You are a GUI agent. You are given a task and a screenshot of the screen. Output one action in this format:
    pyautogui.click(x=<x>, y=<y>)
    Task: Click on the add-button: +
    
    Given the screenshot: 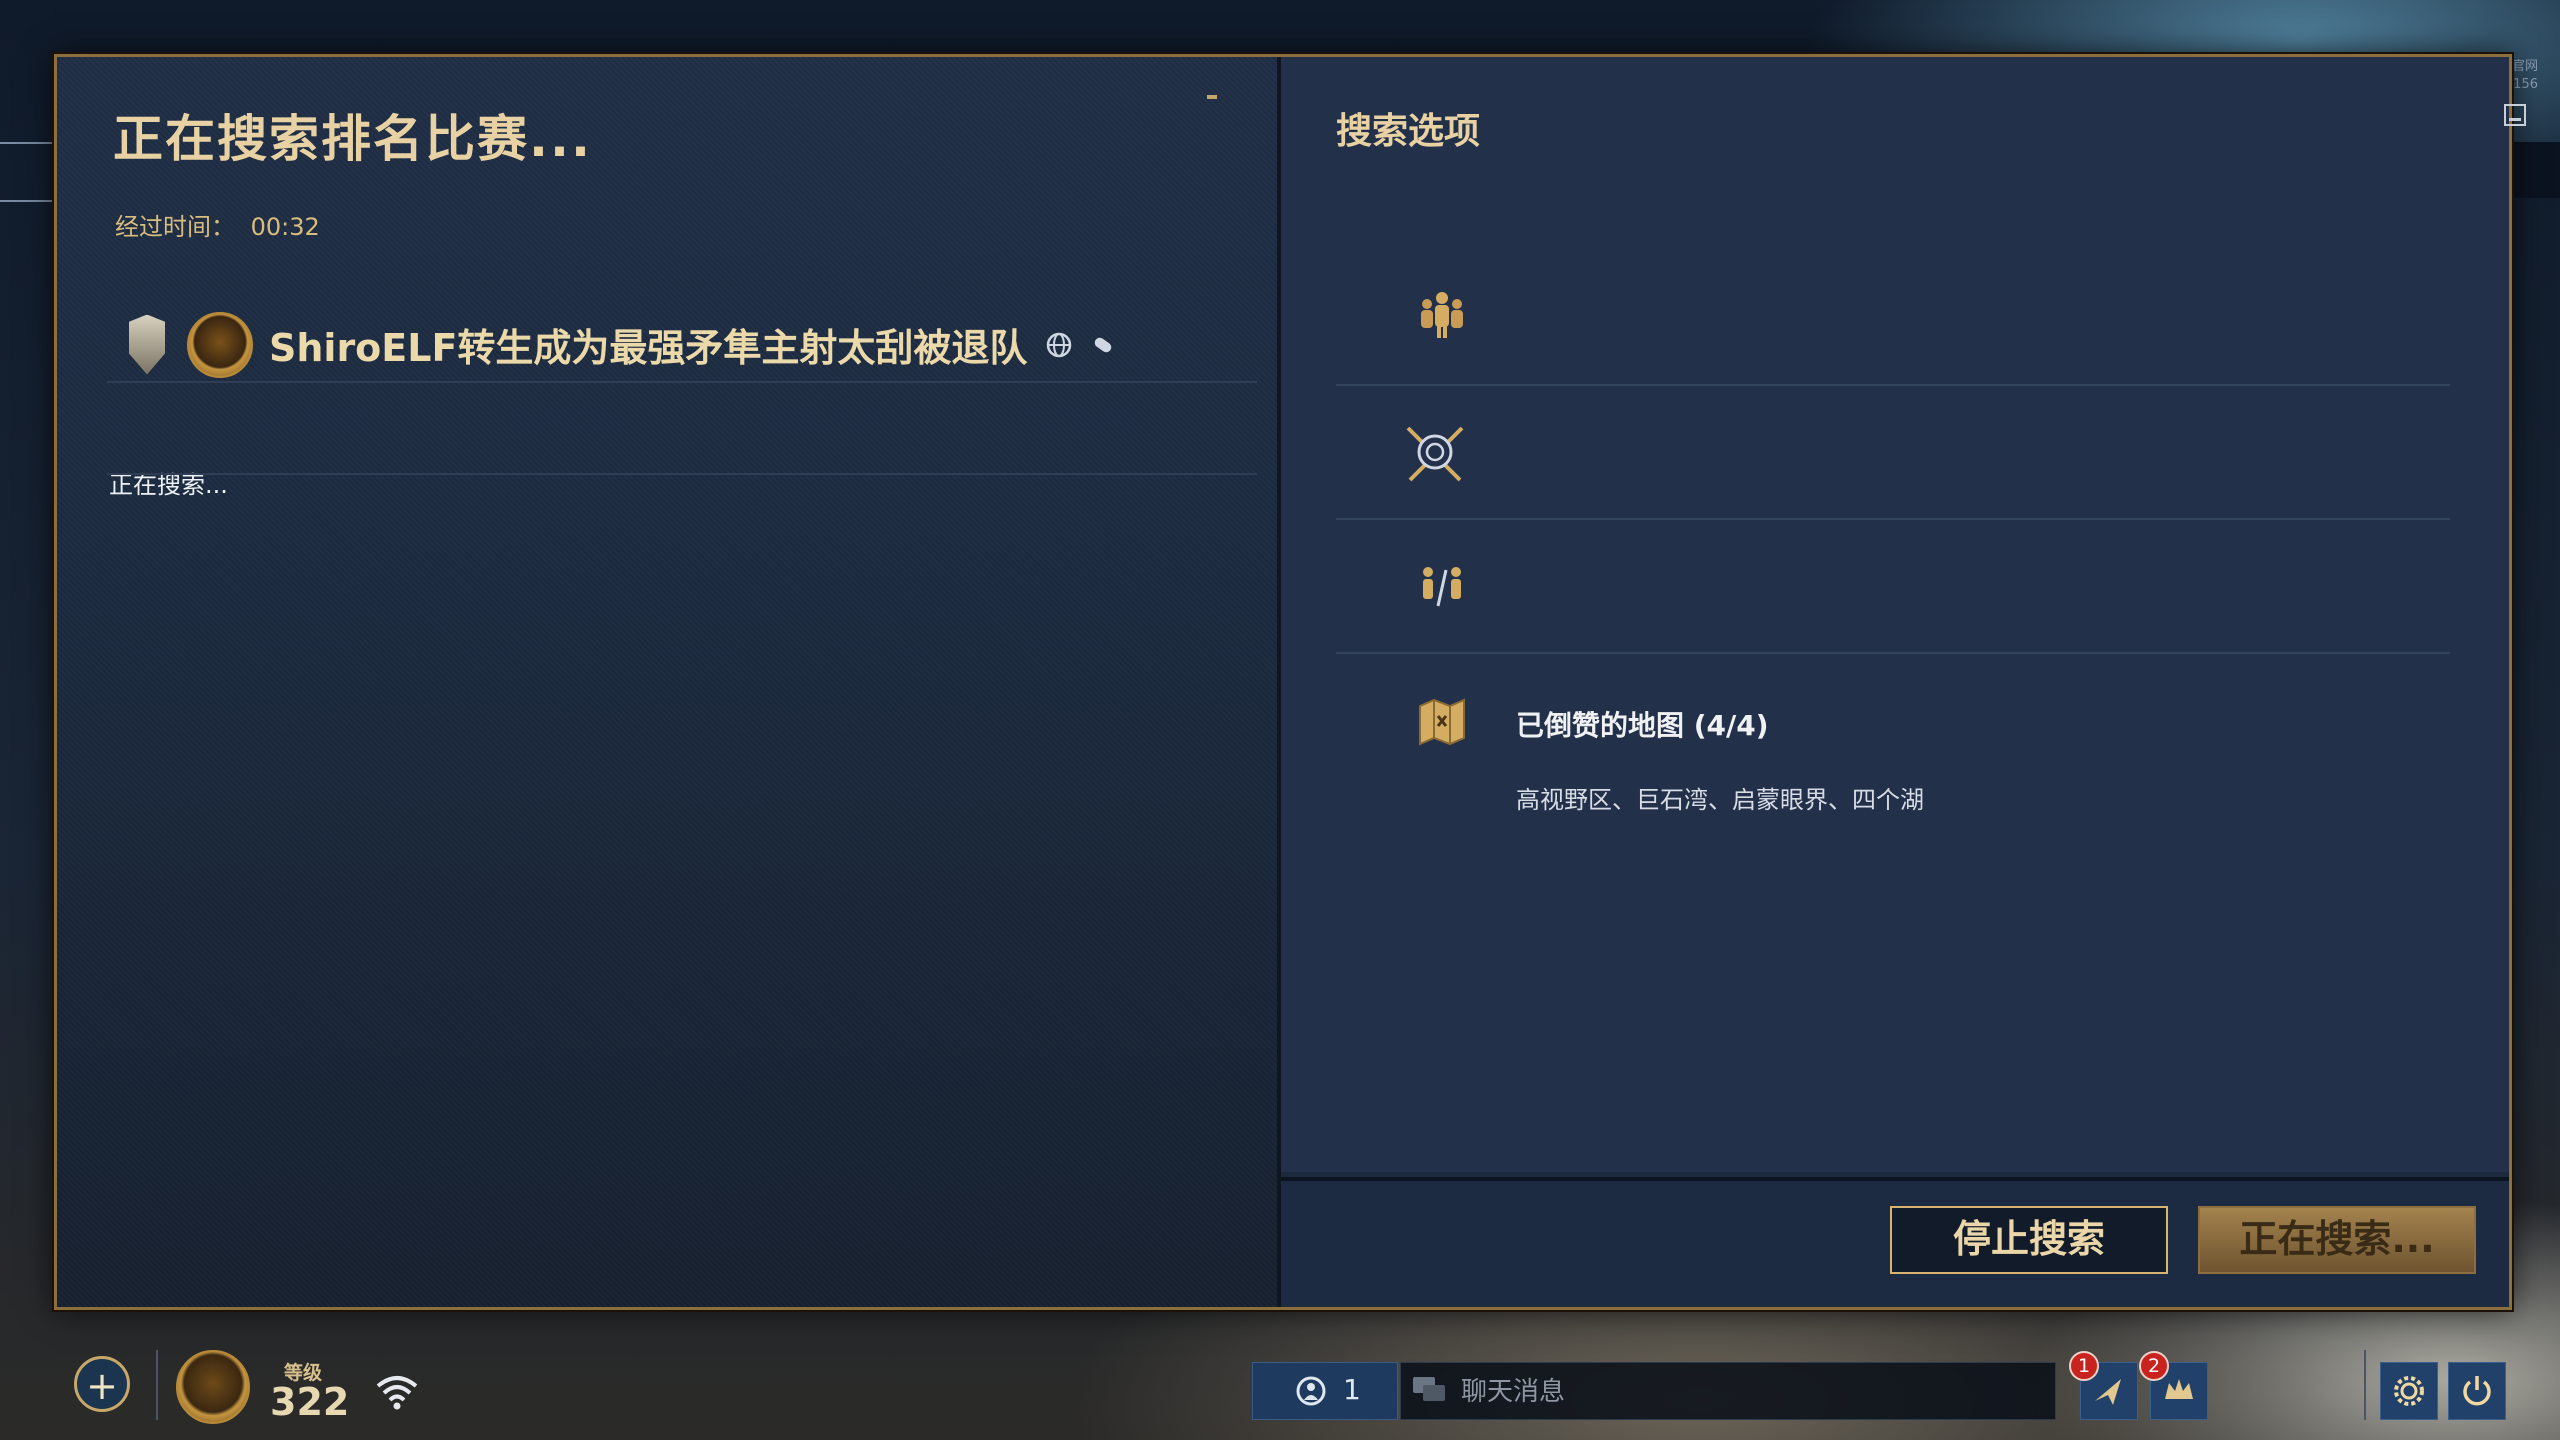 What is the action you would take?
    pyautogui.click(x=102, y=1384)
    